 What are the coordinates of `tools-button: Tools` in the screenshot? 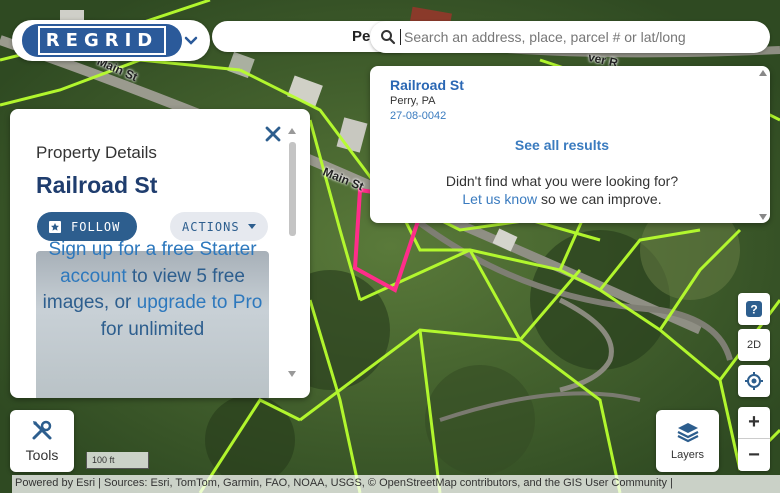 It's located at (42, 441).